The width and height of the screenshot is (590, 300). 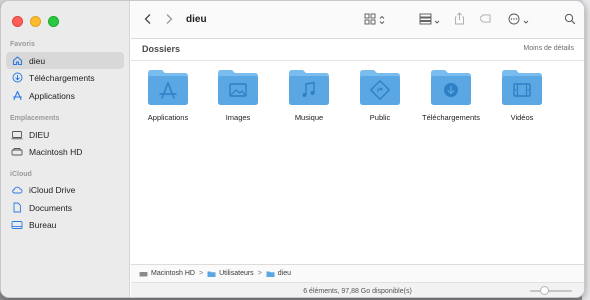 What do you see at coordinates (451, 117) in the screenshot?
I see `folder-label: Téléchargements` at bounding box center [451, 117].